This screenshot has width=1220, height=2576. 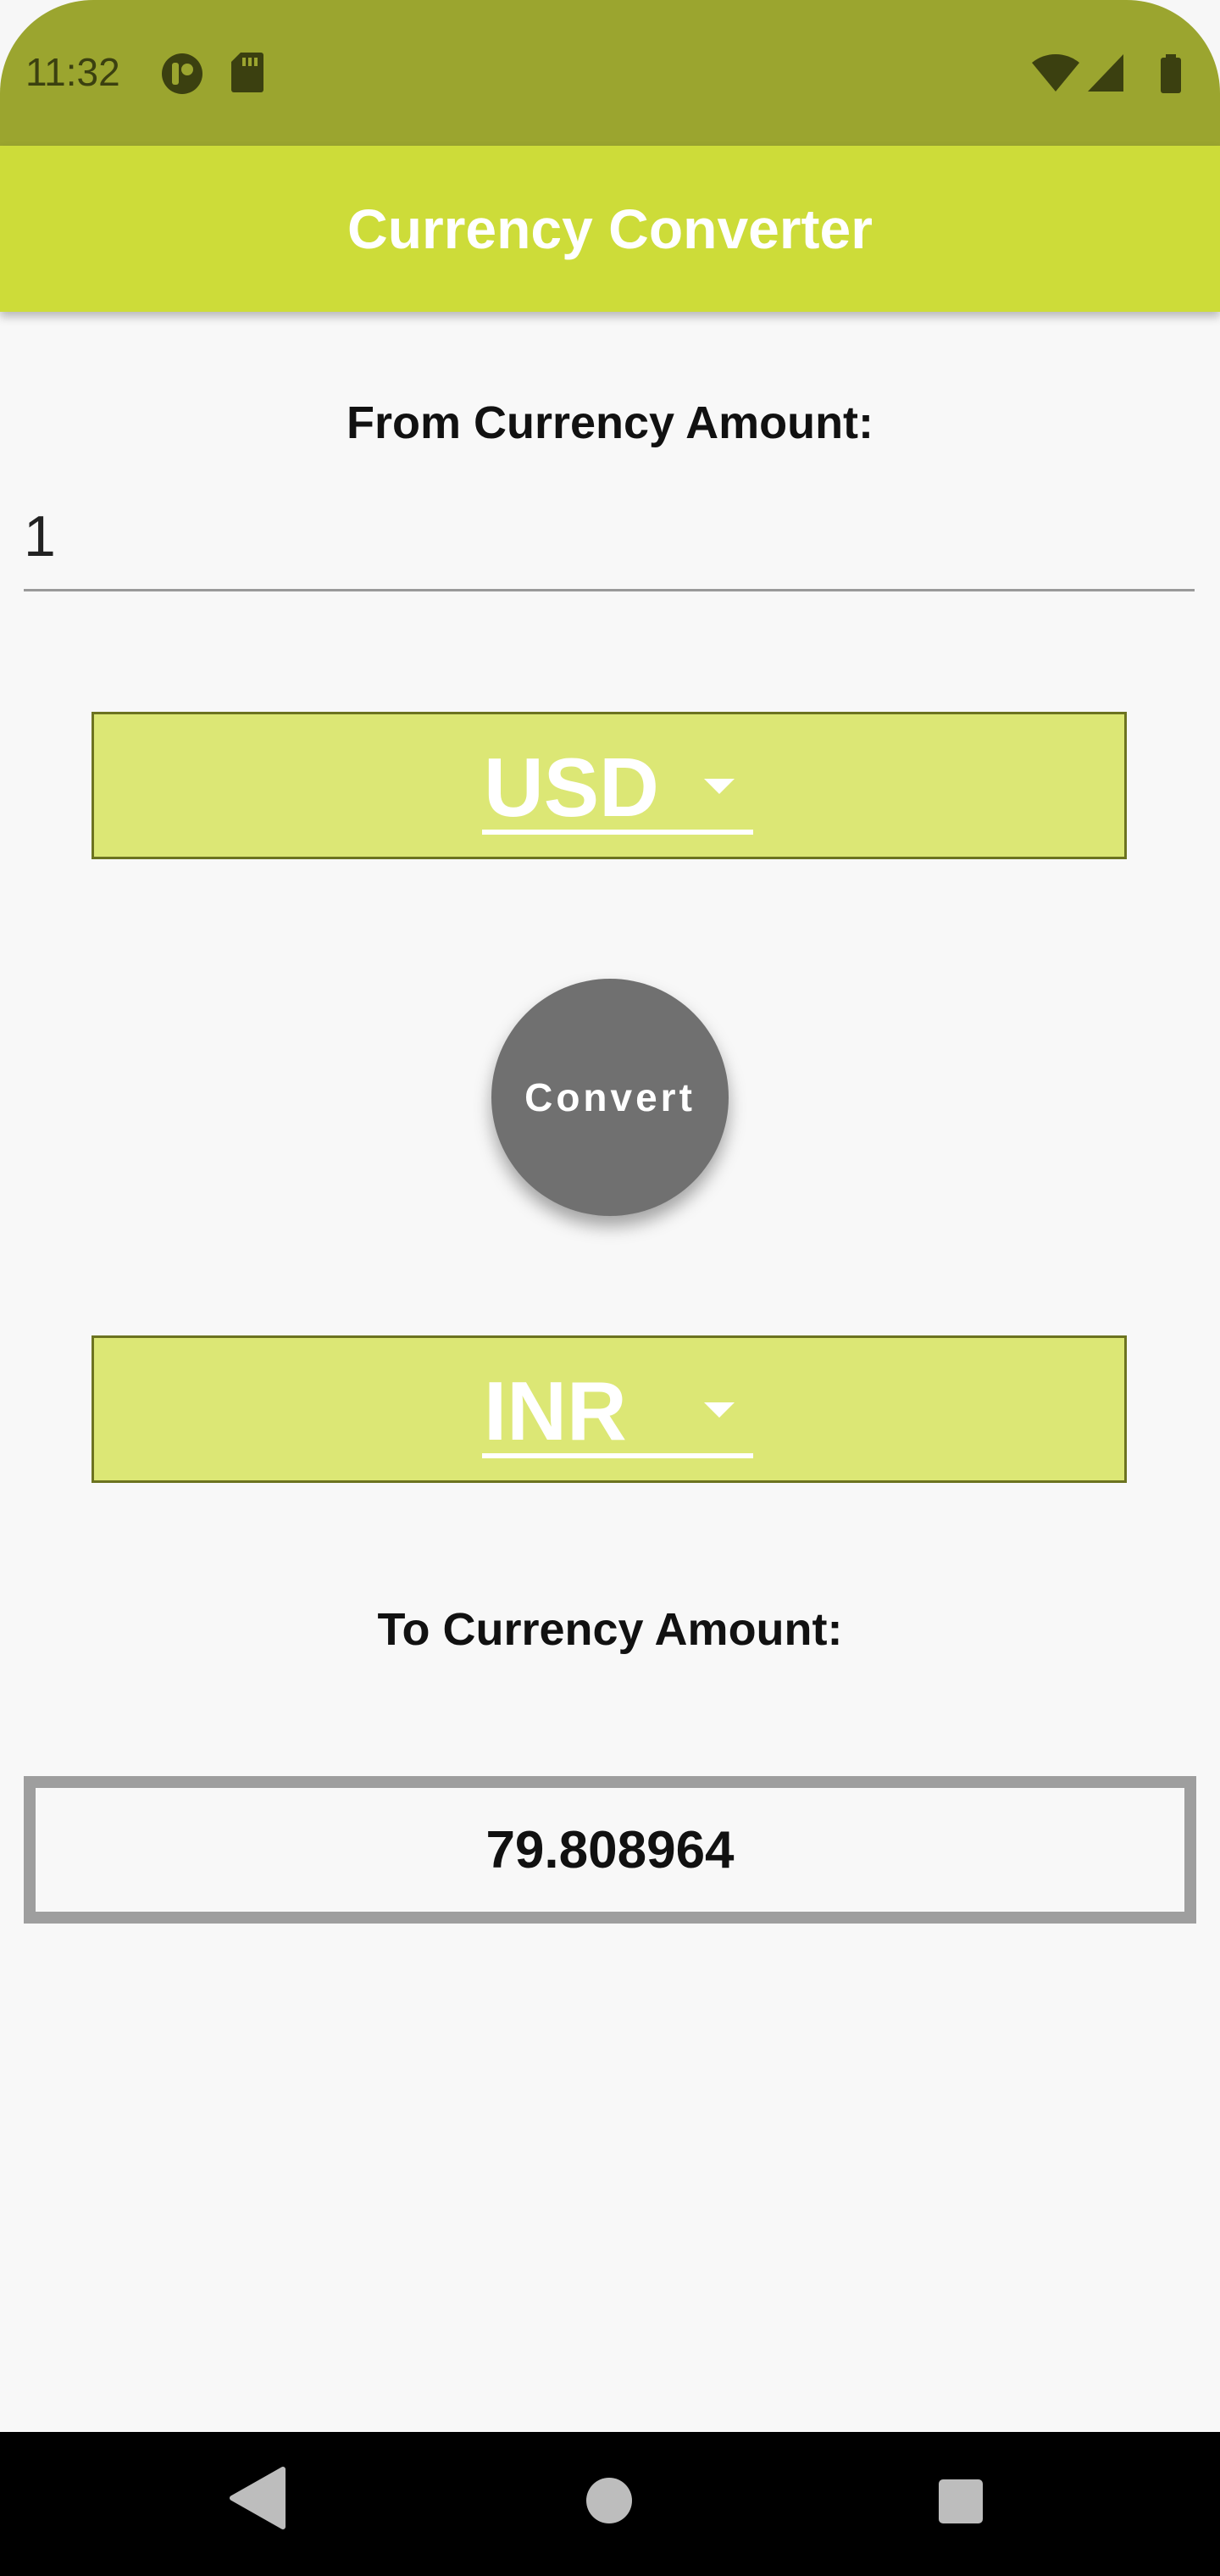 I want to click on navigation-bar, so click(x=610, y=2504).